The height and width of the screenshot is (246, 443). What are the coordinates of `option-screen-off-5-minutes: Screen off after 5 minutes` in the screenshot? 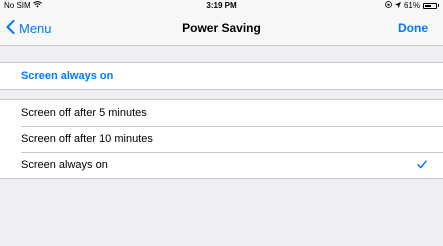 It's located at (221, 113).